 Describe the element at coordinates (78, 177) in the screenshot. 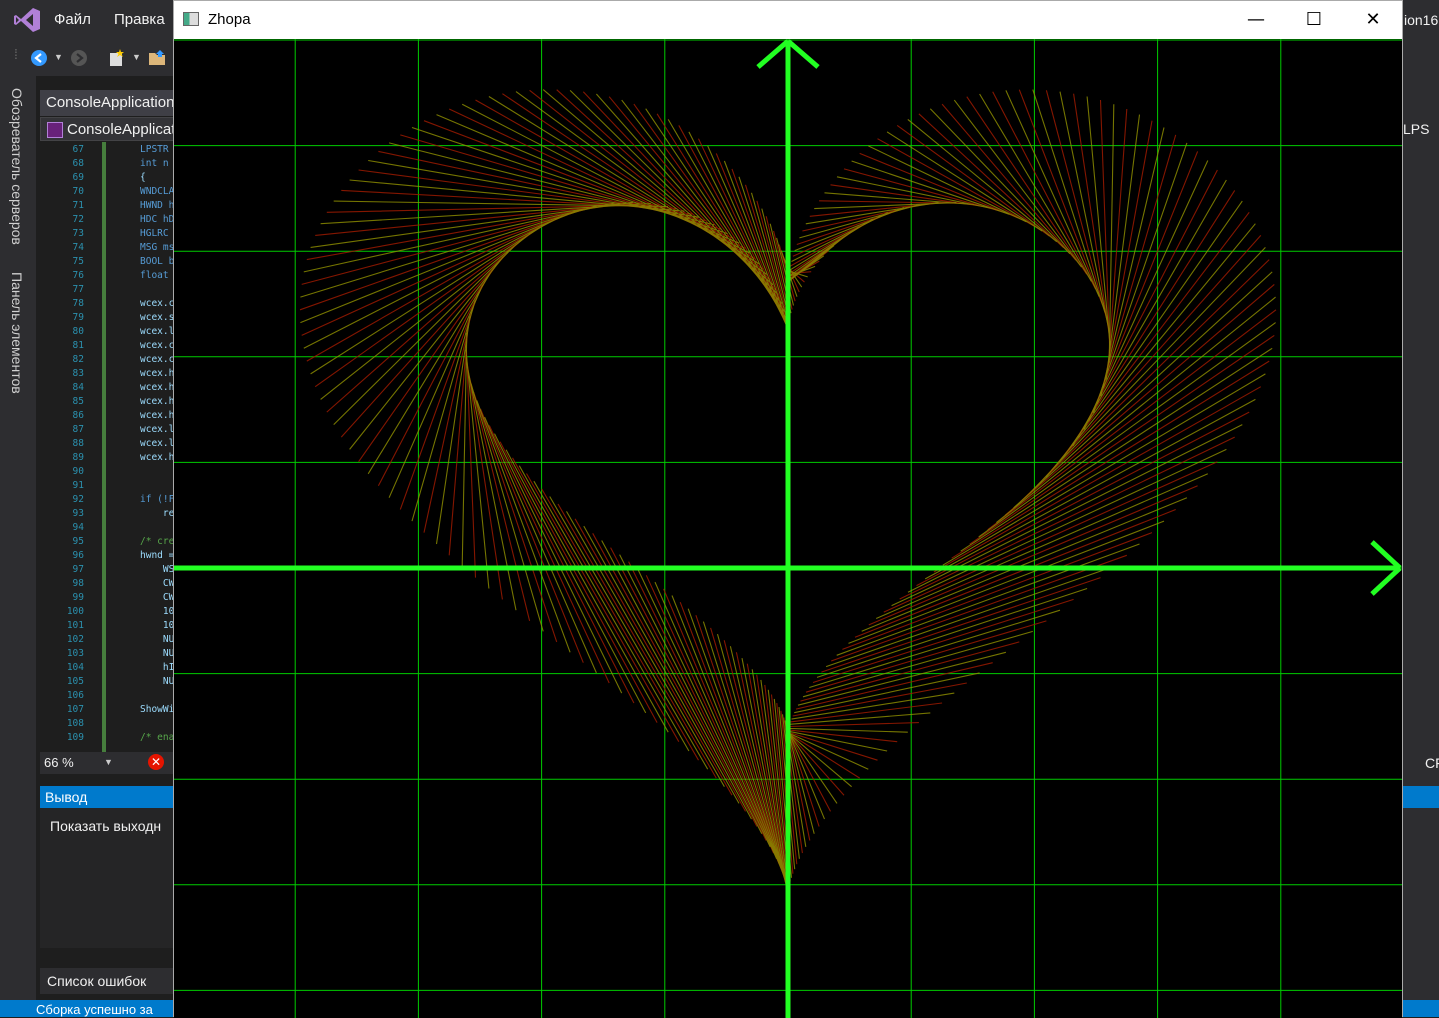

I see `line-number: 69` at that location.